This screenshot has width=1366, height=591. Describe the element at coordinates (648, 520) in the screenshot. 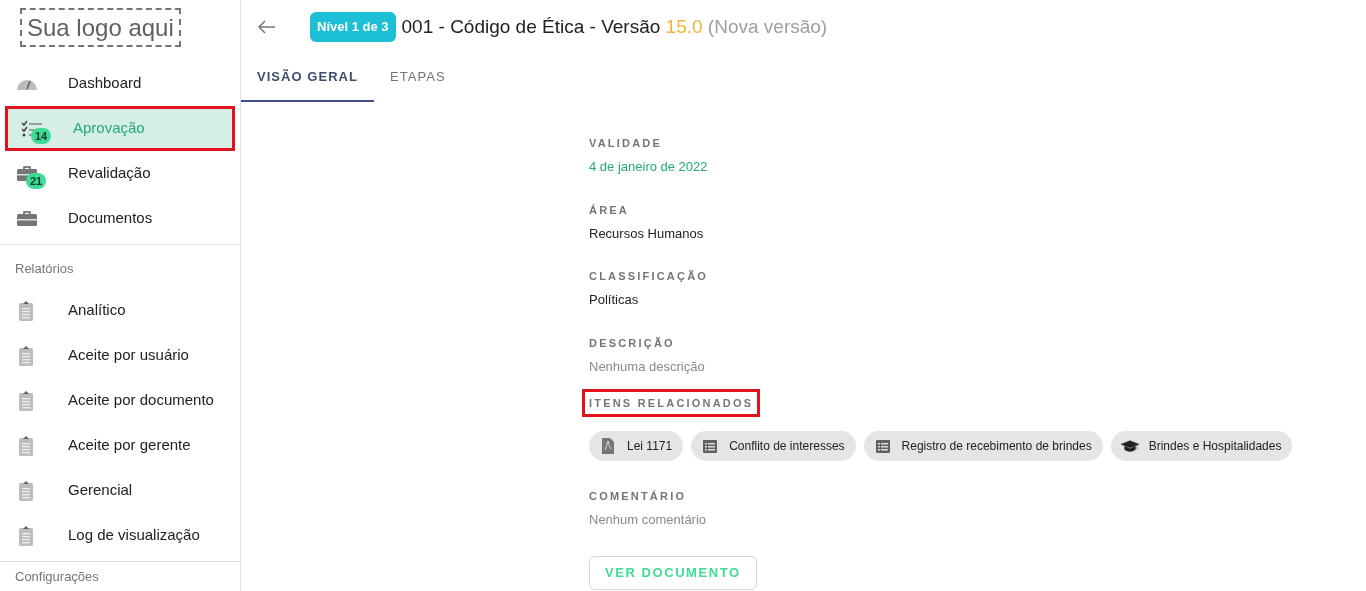

I see `field-value: Nenhum comentário` at that location.